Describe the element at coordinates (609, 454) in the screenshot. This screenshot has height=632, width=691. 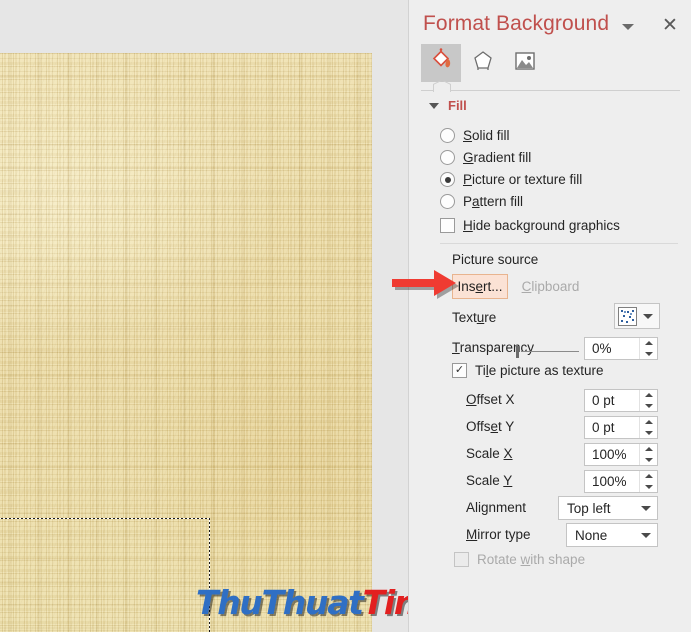
I see `scale-x-value: 100%` at that location.